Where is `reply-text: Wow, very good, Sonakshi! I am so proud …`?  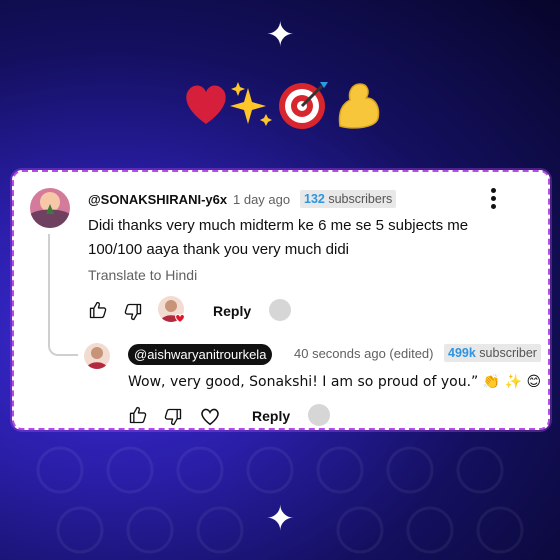 reply-text: Wow, very good, Sonakshi! I am so proud … is located at coordinates (335, 382).